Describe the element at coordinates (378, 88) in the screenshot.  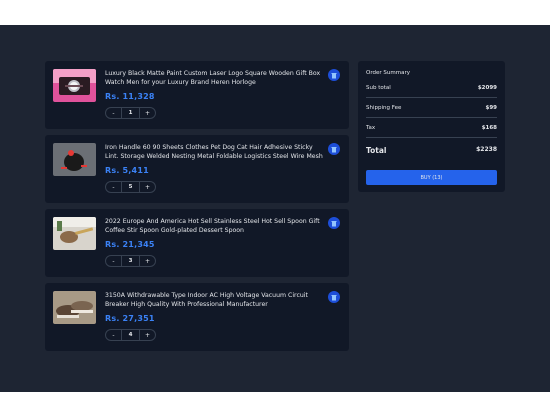
I see `subtotal-label: Sub total` at that location.